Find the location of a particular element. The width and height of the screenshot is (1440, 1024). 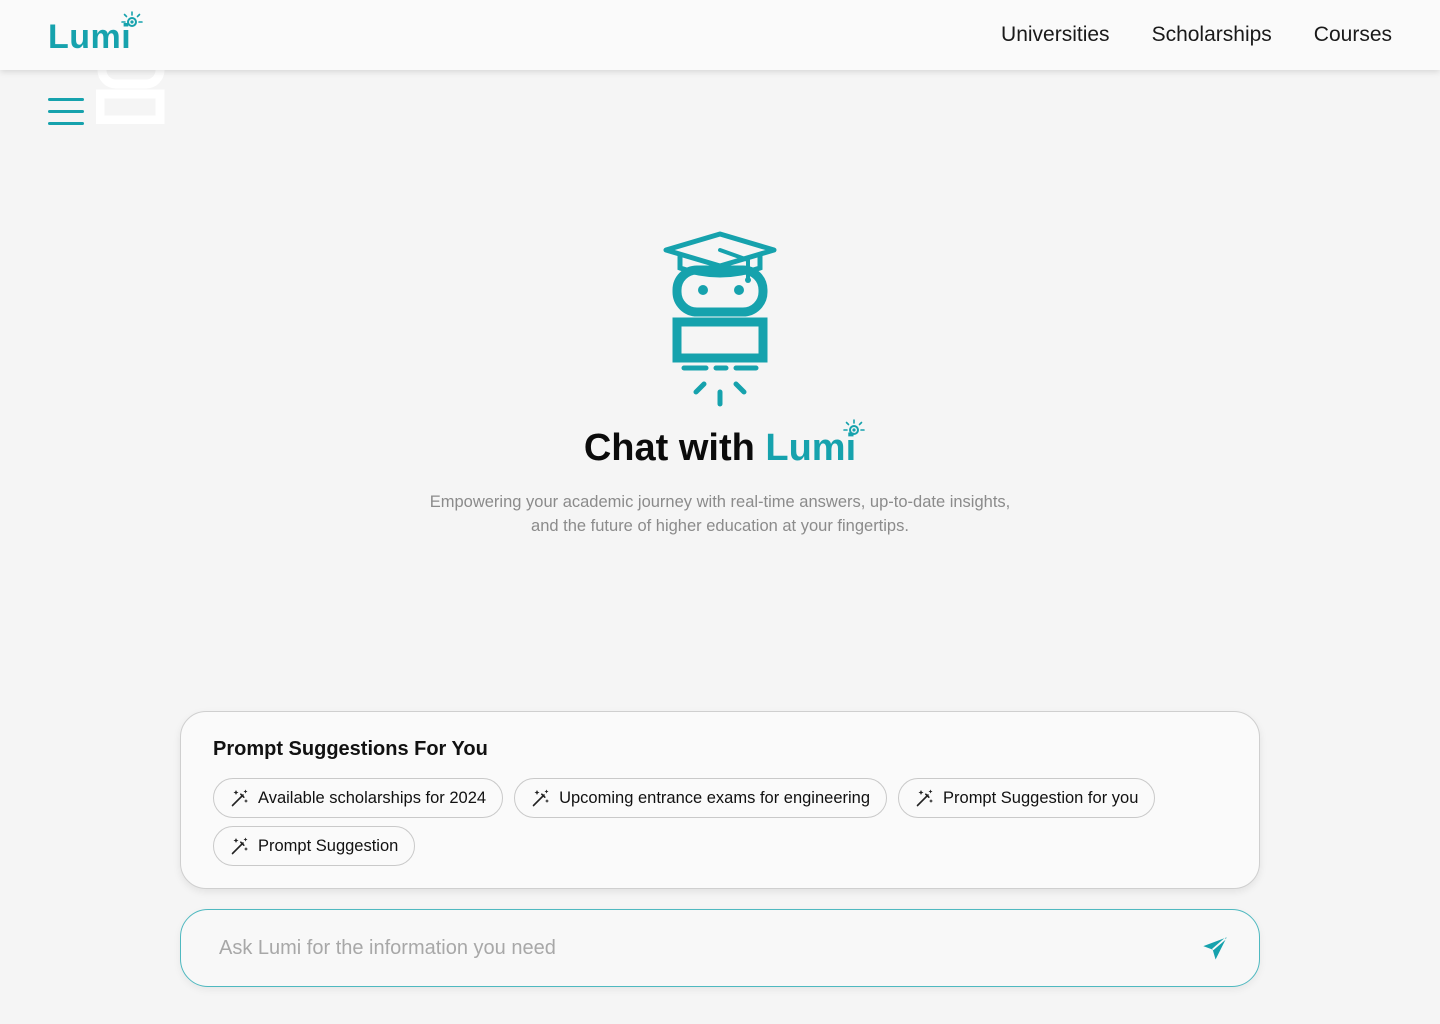

nav-link-courses: Courses is located at coordinates (1353, 35).